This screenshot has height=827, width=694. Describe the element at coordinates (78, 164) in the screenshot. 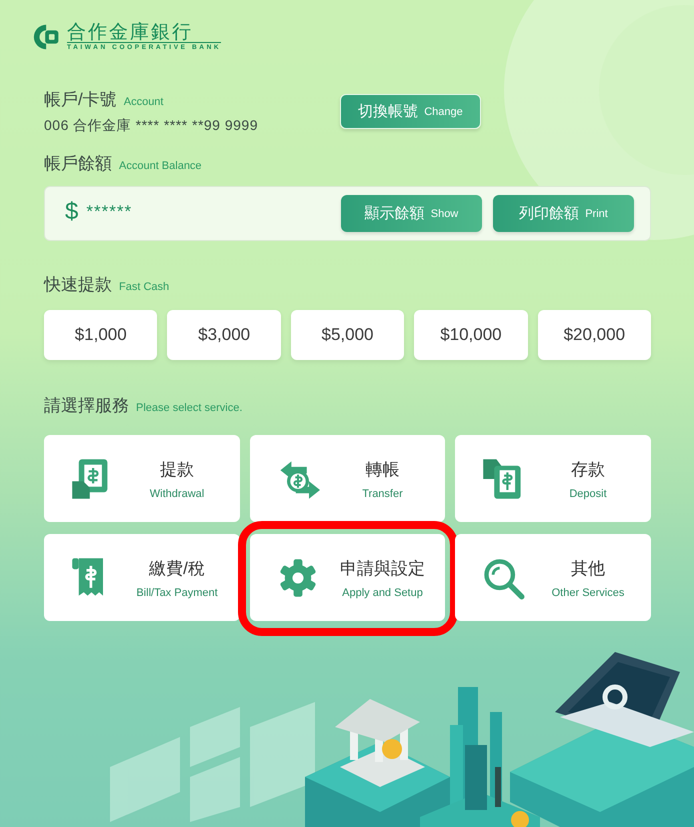

I see `section-title: 帳戶餘額` at that location.